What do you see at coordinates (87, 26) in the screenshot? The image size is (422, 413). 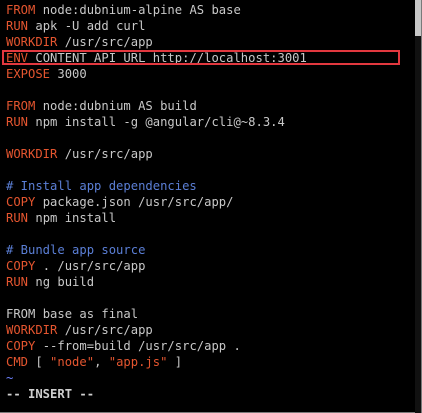 I see `text-token: apk -U add curl` at bounding box center [87, 26].